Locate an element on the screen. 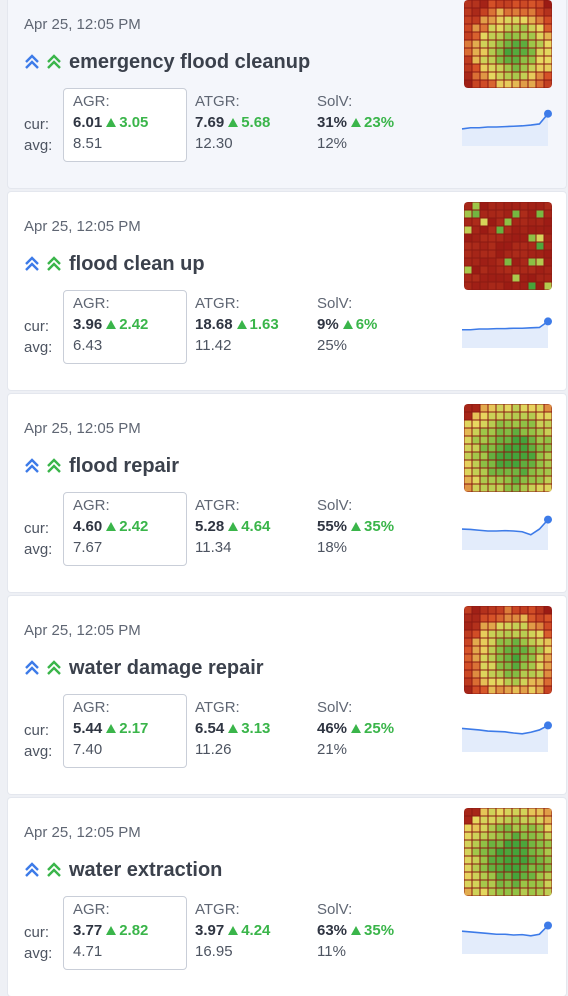 Image resolution: width=568 pixels, height=996 pixels. keyword-title: water extraction is located at coordinates (145, 870).